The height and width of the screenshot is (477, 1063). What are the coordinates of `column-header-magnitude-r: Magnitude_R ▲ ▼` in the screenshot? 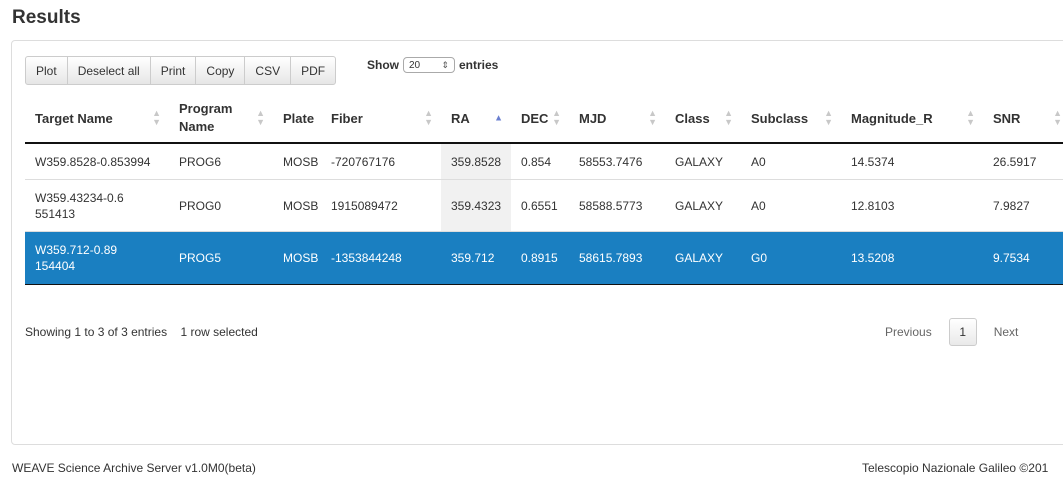 It's located at (912, 118).